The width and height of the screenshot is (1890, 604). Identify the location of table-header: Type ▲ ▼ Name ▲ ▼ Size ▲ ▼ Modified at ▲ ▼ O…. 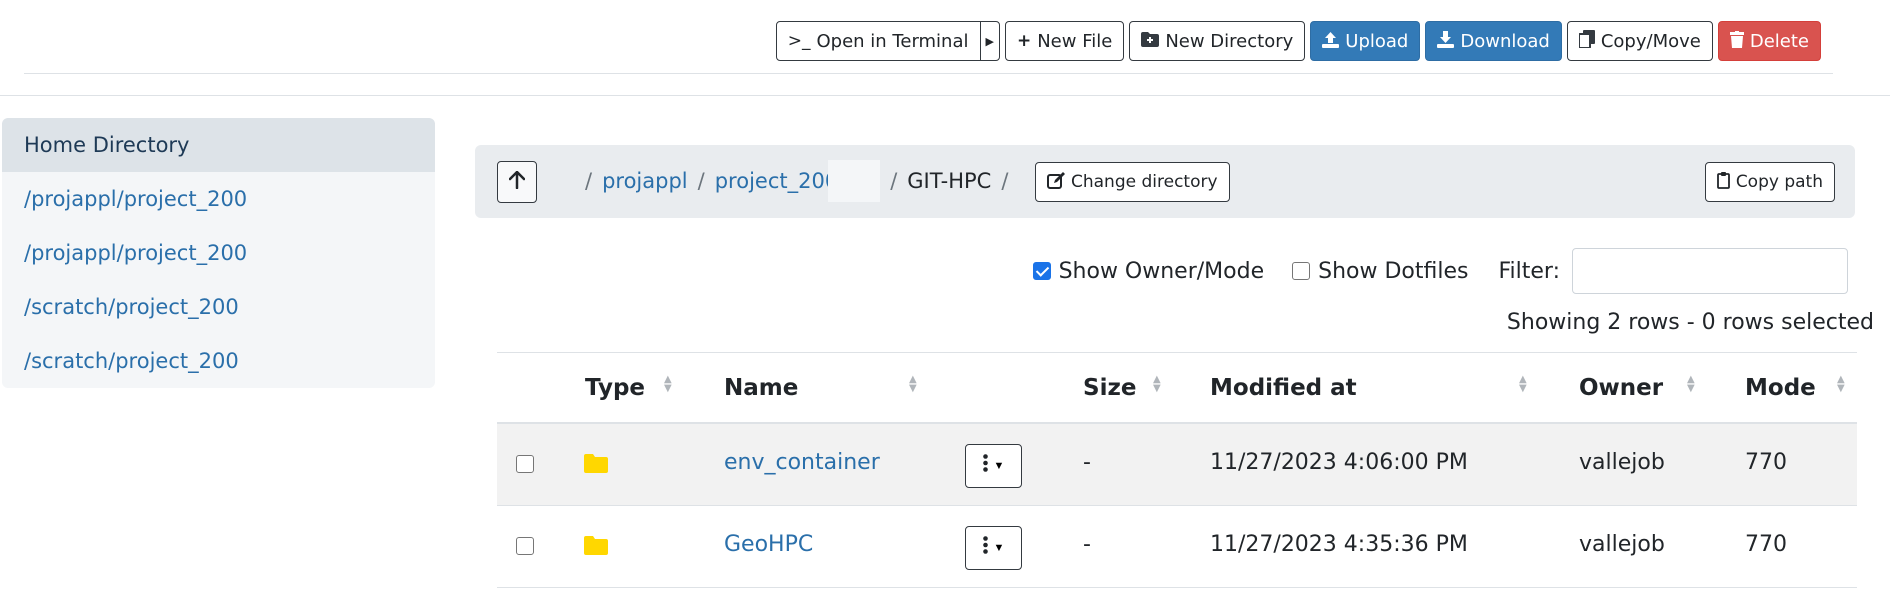
(1177, 388).